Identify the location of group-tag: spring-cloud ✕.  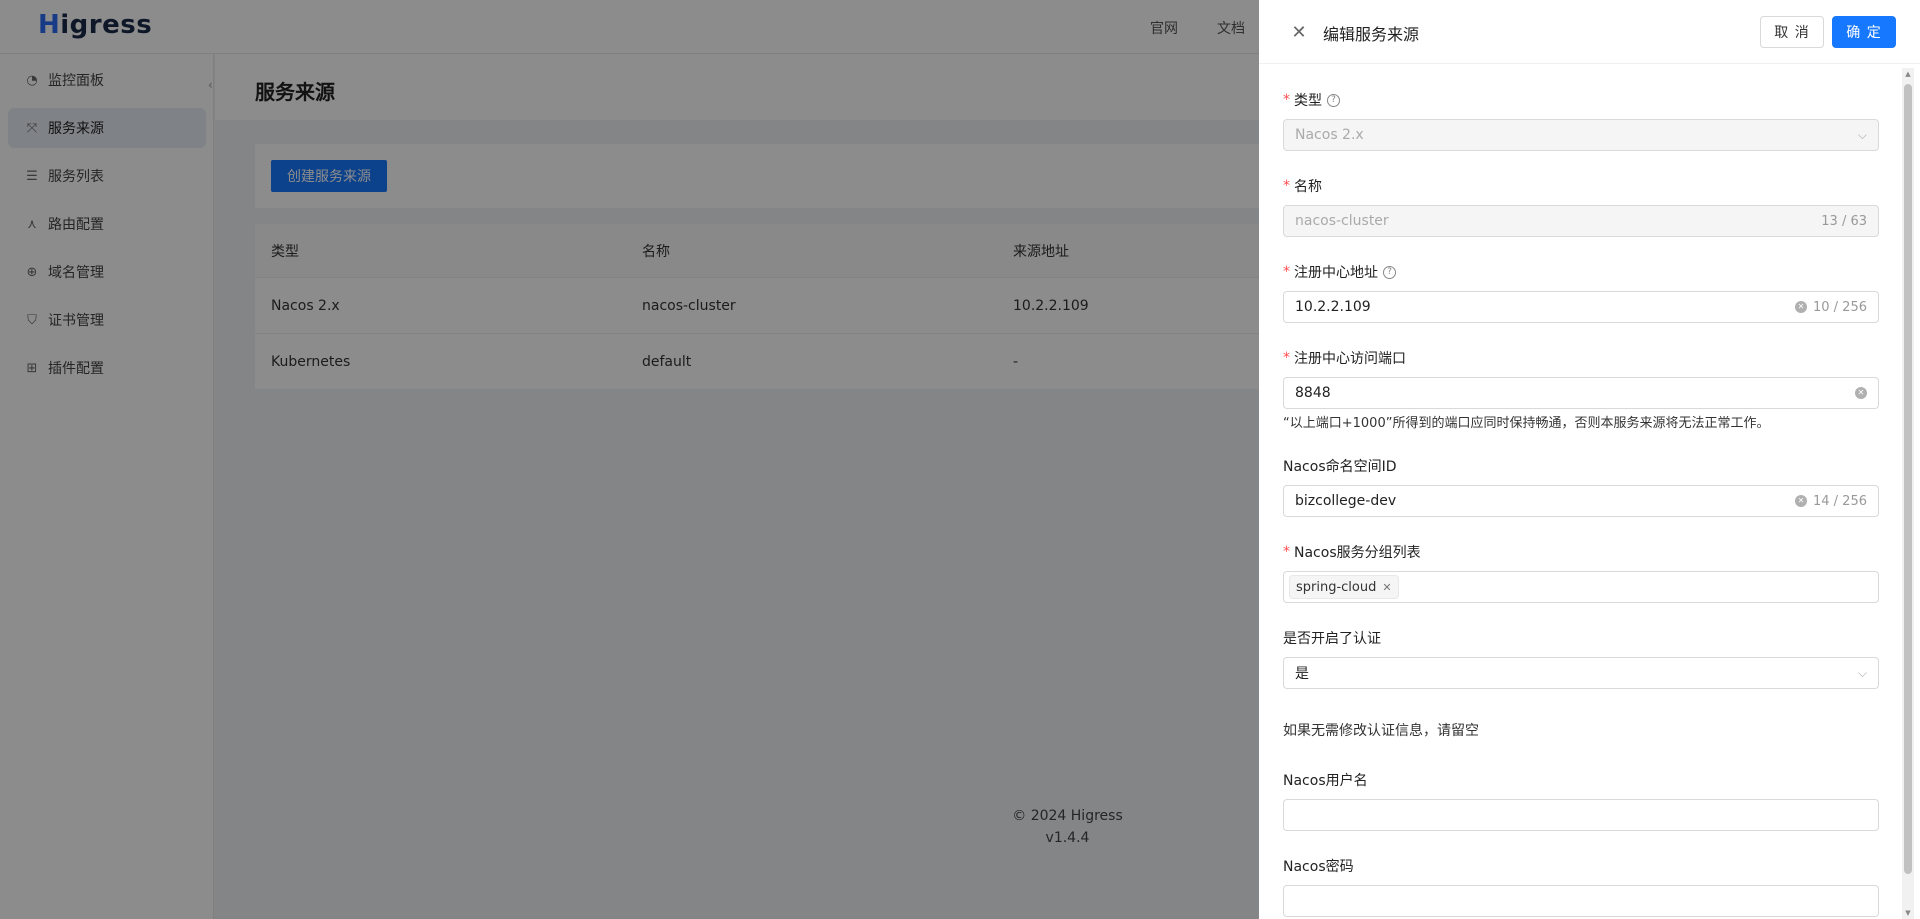
(1344, 587).